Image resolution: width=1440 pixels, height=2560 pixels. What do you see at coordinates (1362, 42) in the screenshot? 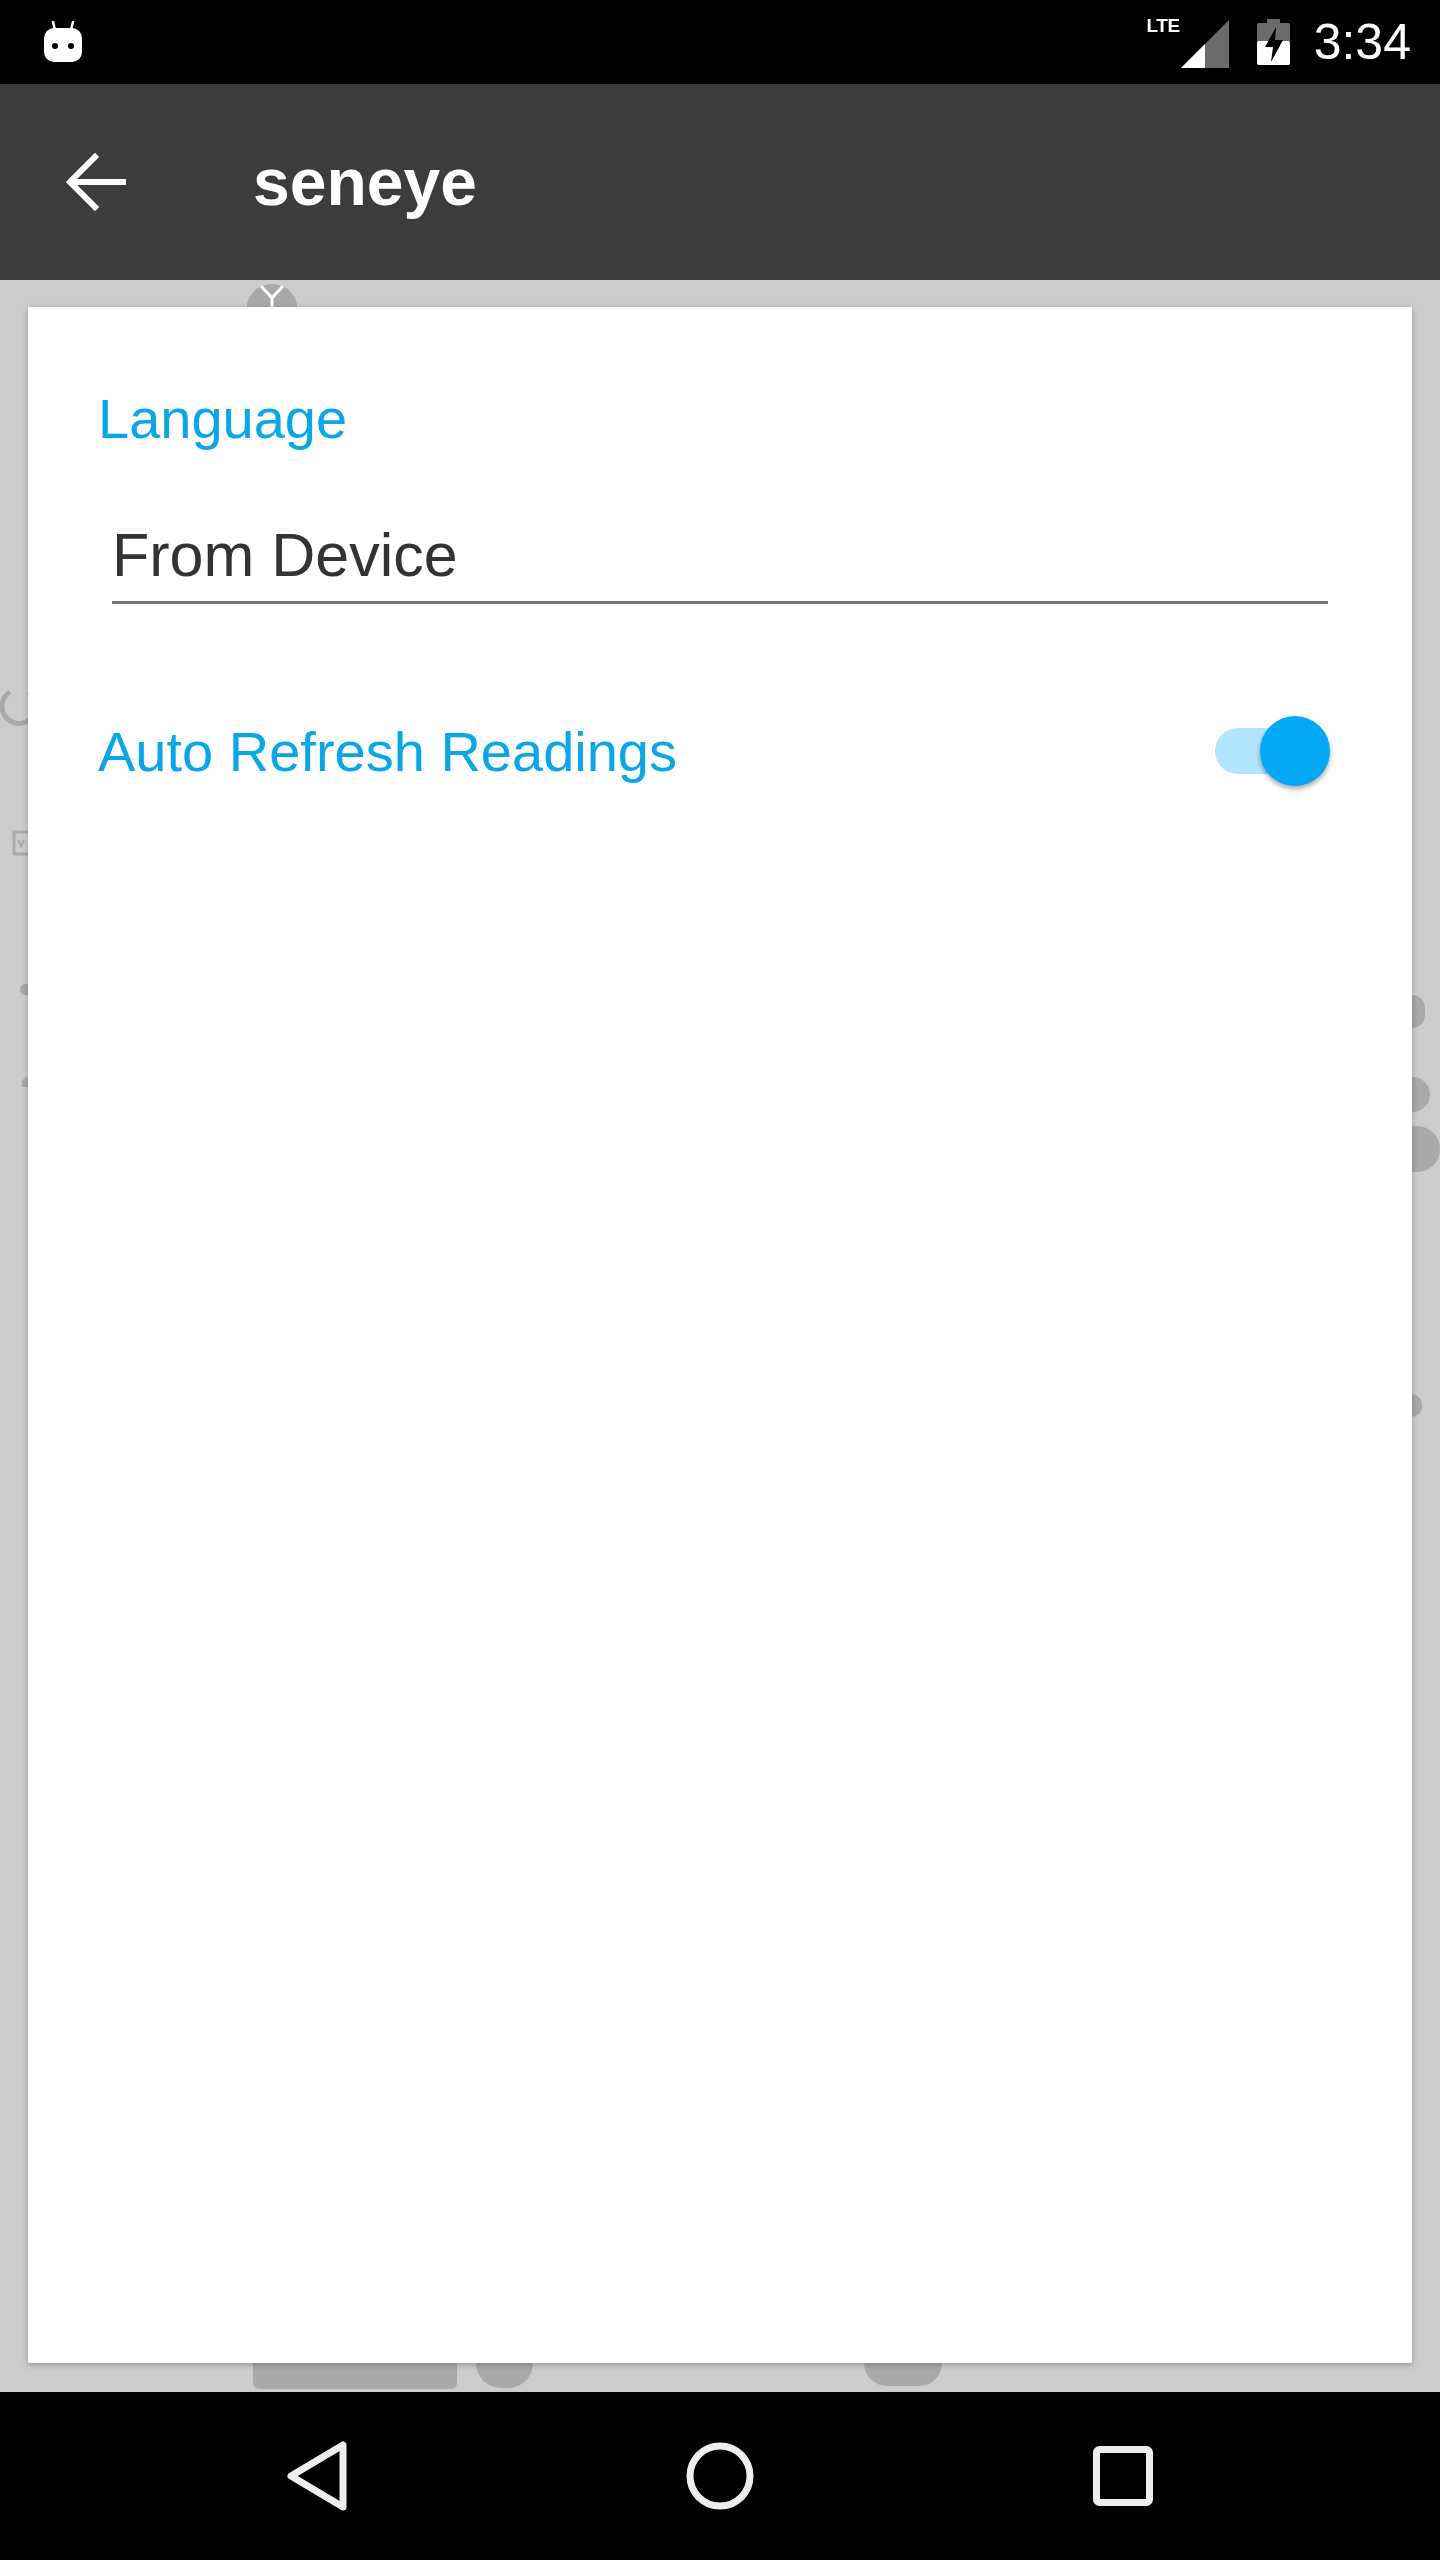
I see `status-time: 3:34` at bounding box center [1362, 42].